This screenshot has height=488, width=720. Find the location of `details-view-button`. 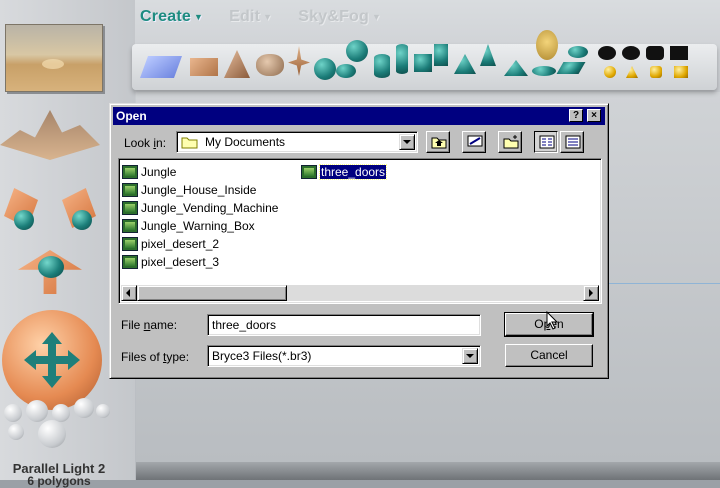

details-view-button is located at coordinates (572, 142).